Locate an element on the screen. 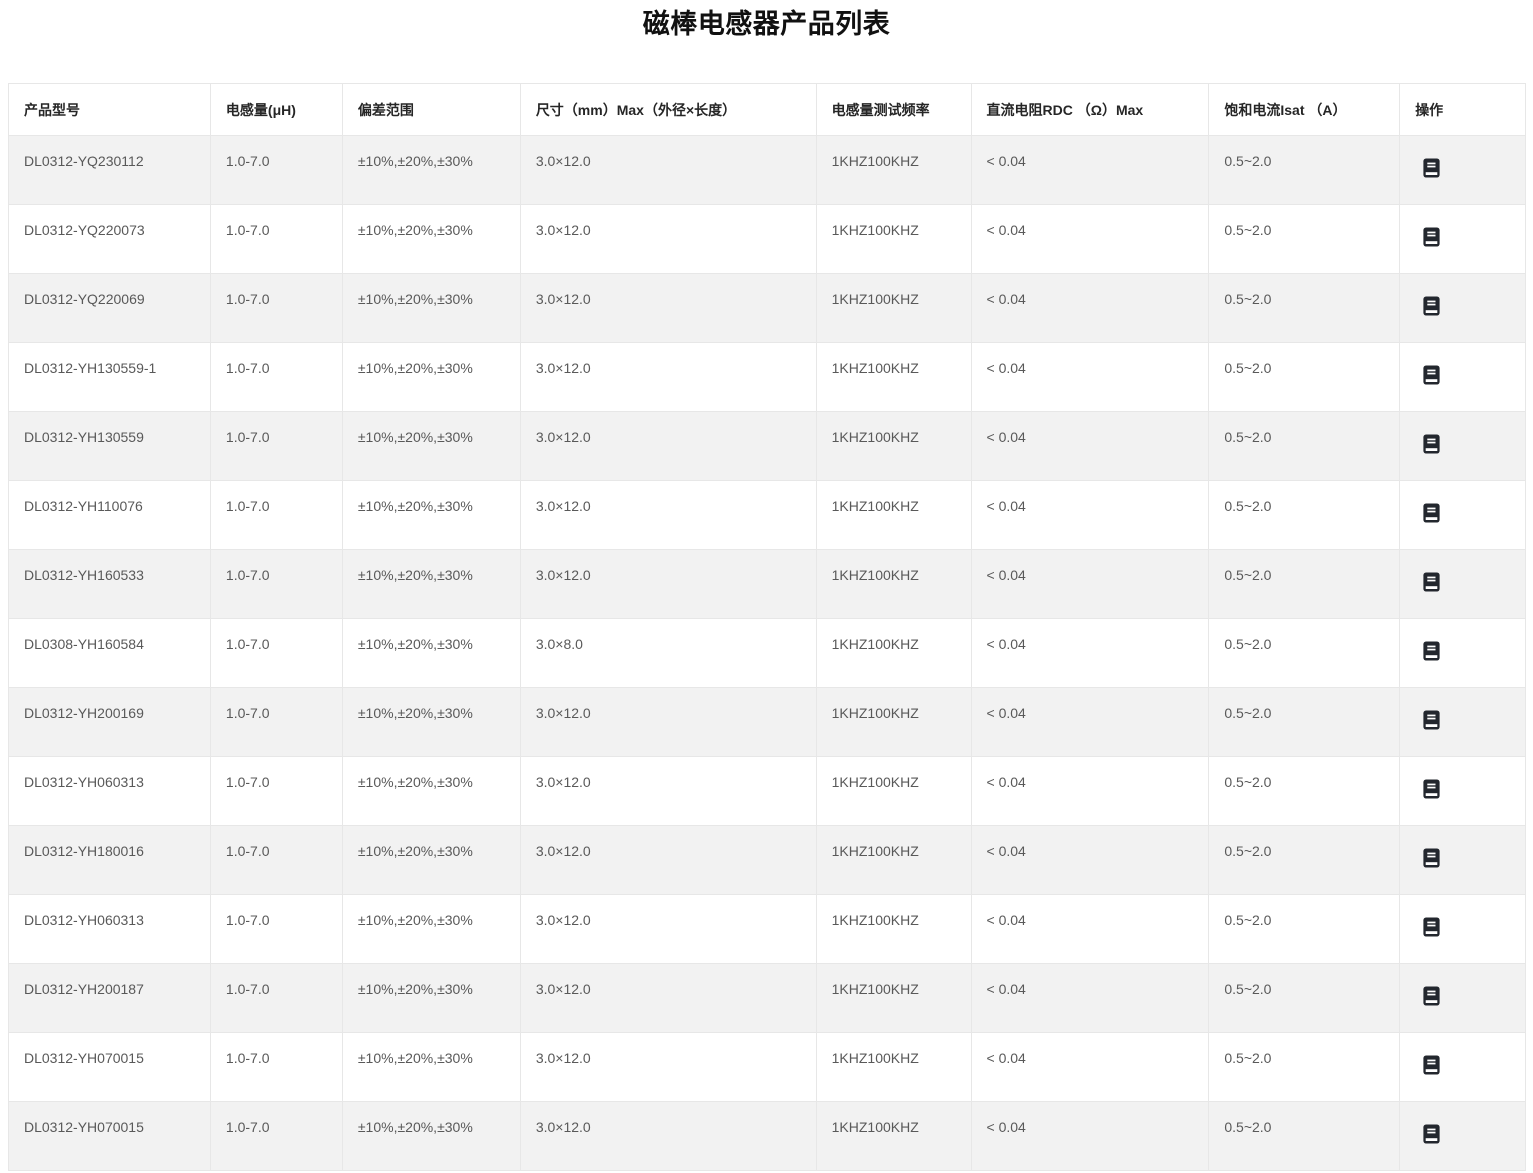 Image resolution: width=1533 pixels, height=1173 pixels. cell-size: 3.0×8.0 is located at coordinates (668, 653).